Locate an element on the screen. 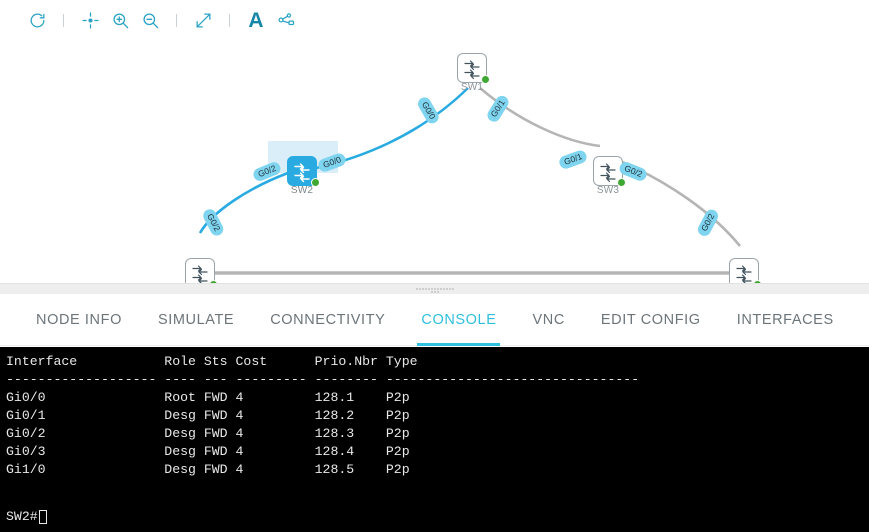 The width and height of the screenshot is (869, 532). console-prompt-line: SW2# is located at coordinates (26, 517).